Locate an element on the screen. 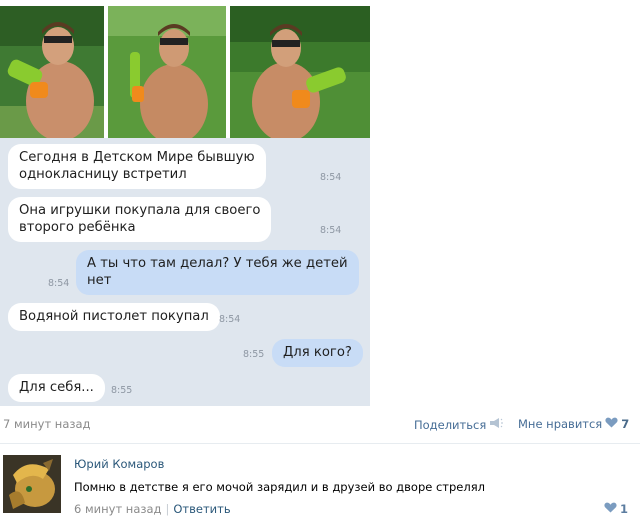 The height and width of the screenshot is (525, 640). comment-like-count: 1 is located at coordinates (624, 509).